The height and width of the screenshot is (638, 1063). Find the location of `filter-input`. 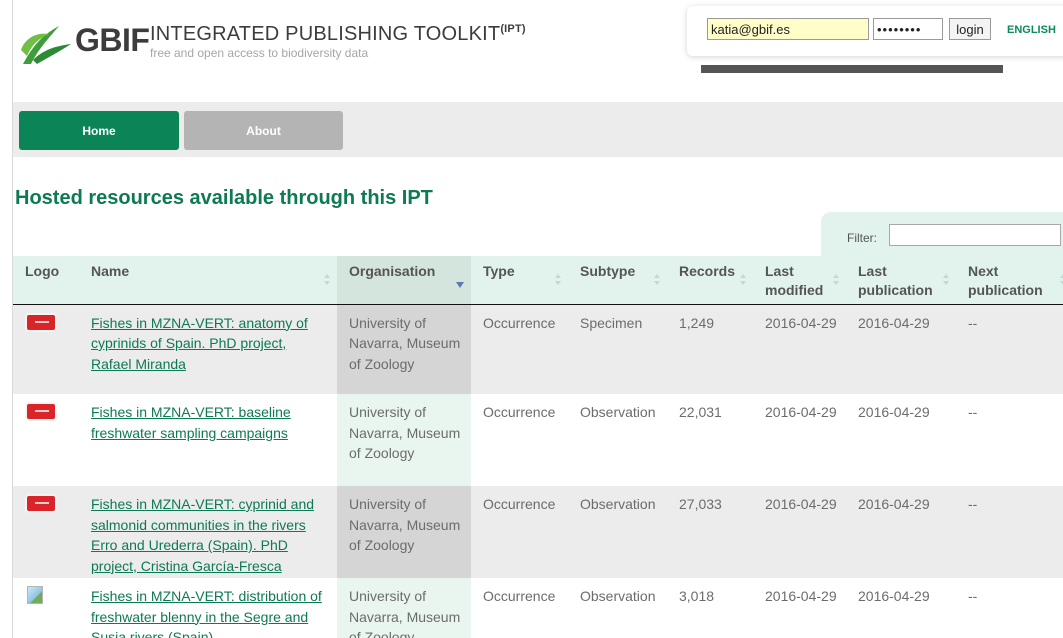

filter-input is located at coordinates (975, 235).